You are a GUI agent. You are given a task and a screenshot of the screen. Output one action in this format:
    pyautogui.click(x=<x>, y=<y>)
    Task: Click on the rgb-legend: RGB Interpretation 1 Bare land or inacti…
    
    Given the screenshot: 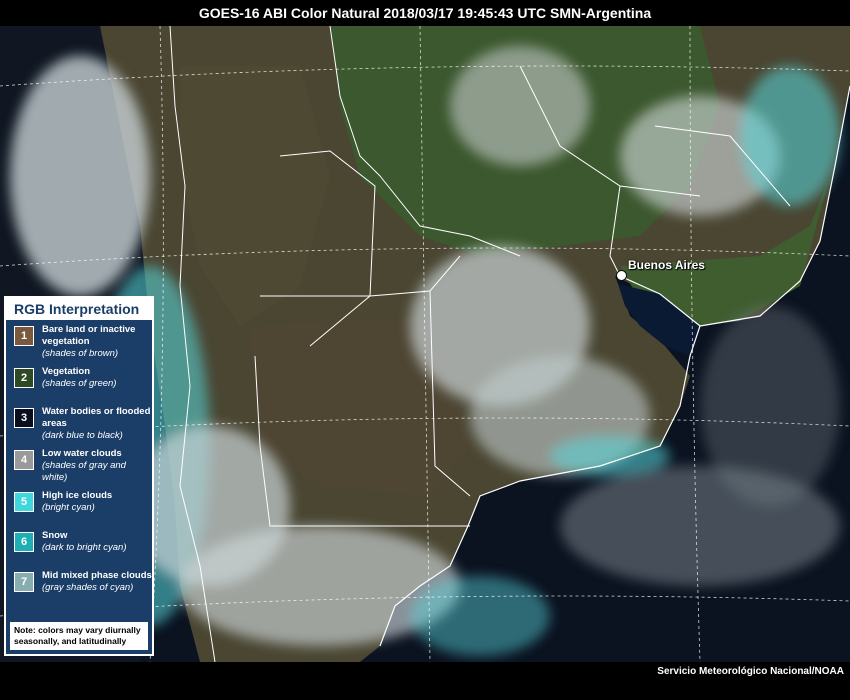 What is the action you would take?
    pyautogui.click(x=79, y=476)
    